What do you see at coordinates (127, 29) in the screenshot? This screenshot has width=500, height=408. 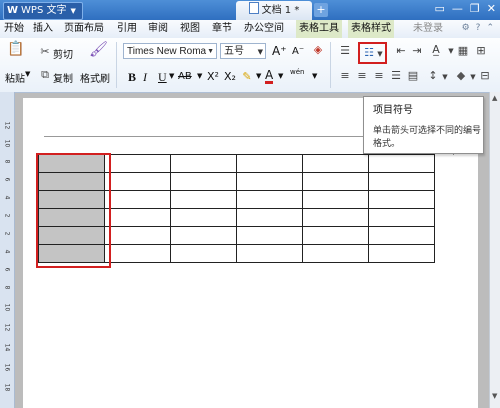 I see `menu-references: 引用` at bounding box center [127, 29].